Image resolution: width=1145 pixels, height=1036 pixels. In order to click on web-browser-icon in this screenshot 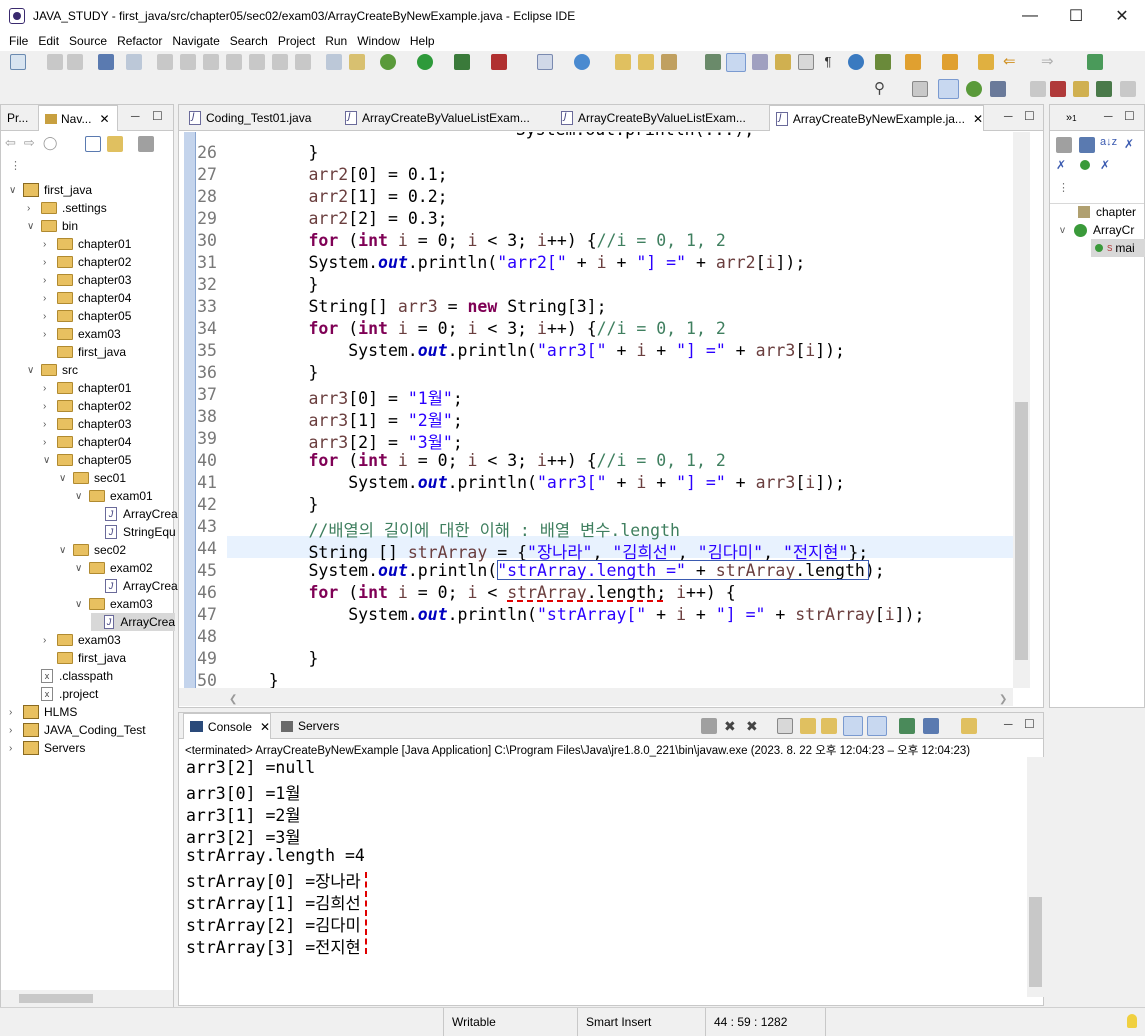, I will do `click(856, 62)`.